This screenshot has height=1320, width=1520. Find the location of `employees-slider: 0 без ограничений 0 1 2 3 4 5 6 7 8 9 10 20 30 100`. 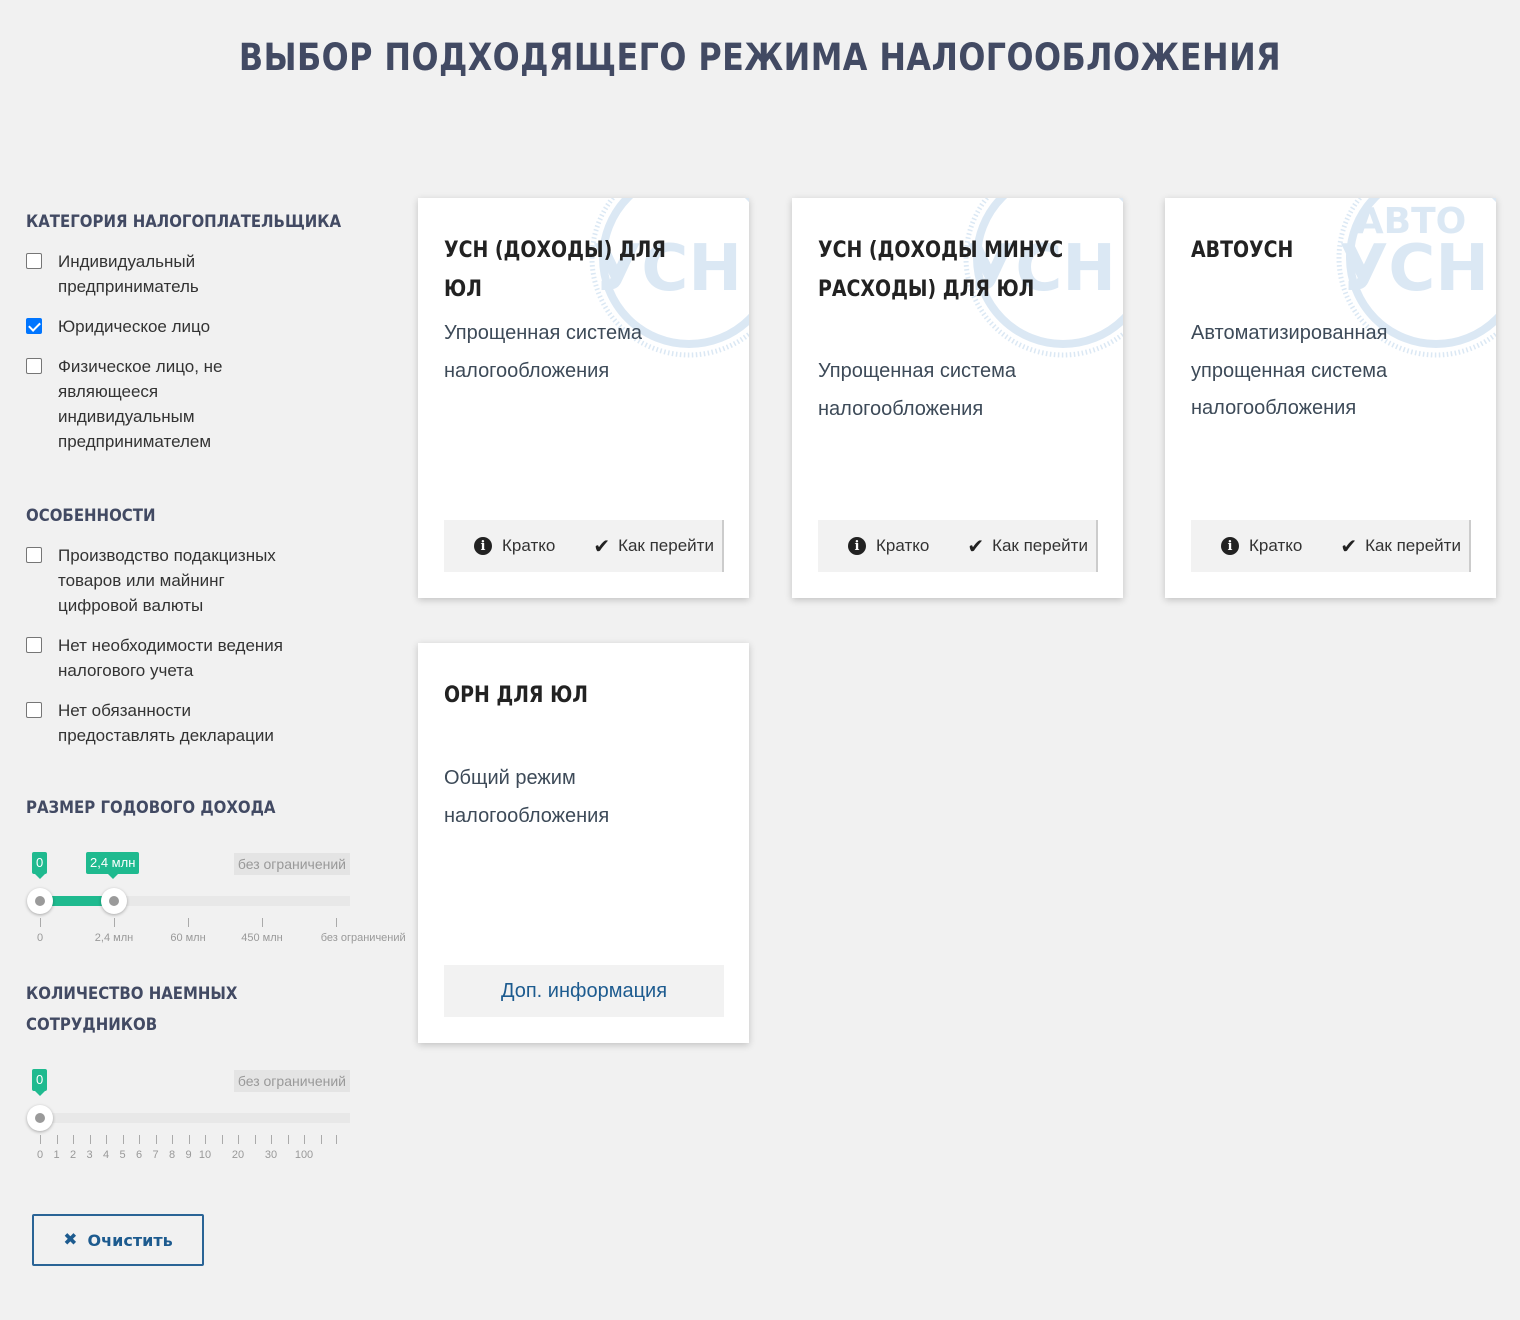

employees-slider: 0 без ограничений 0 1 2 3 4 5 6 7 8 9 10 20 30 100 is located at coordinates (206, 1119).